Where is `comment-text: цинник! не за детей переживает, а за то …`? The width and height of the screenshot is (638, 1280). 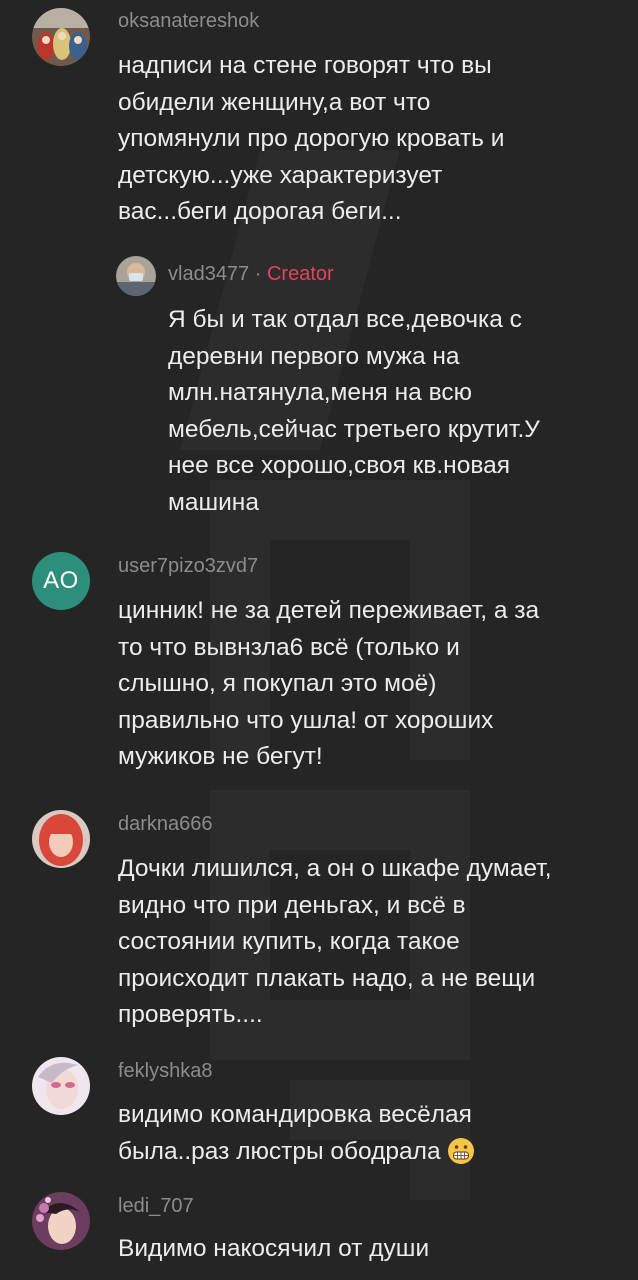
comment-text: цинник! не за детей переживает, а за то … is located at coordinates (373, 684).